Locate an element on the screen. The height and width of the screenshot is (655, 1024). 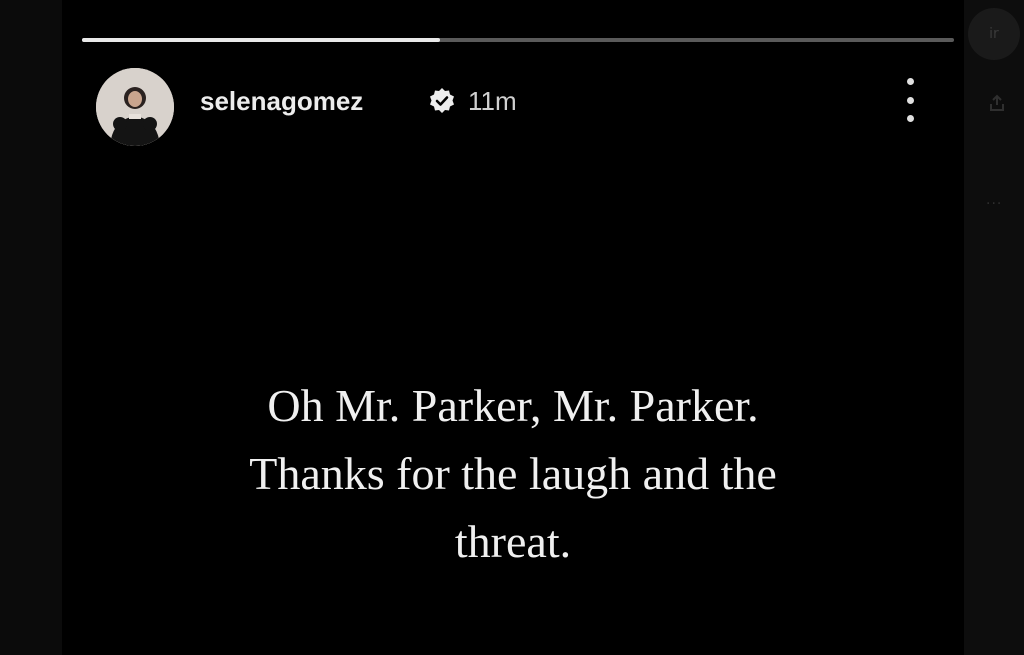
more-horizontal-icon: ··· is located at coordinates (994, 204).